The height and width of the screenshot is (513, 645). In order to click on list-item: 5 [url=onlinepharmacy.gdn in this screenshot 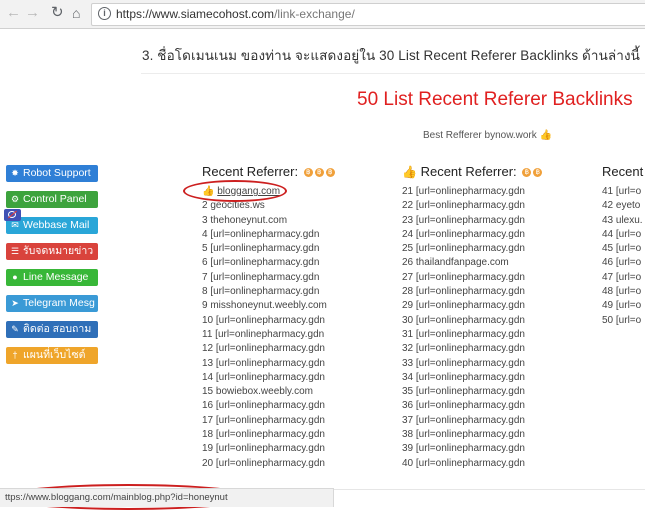, I will do `click(268, 249)`.